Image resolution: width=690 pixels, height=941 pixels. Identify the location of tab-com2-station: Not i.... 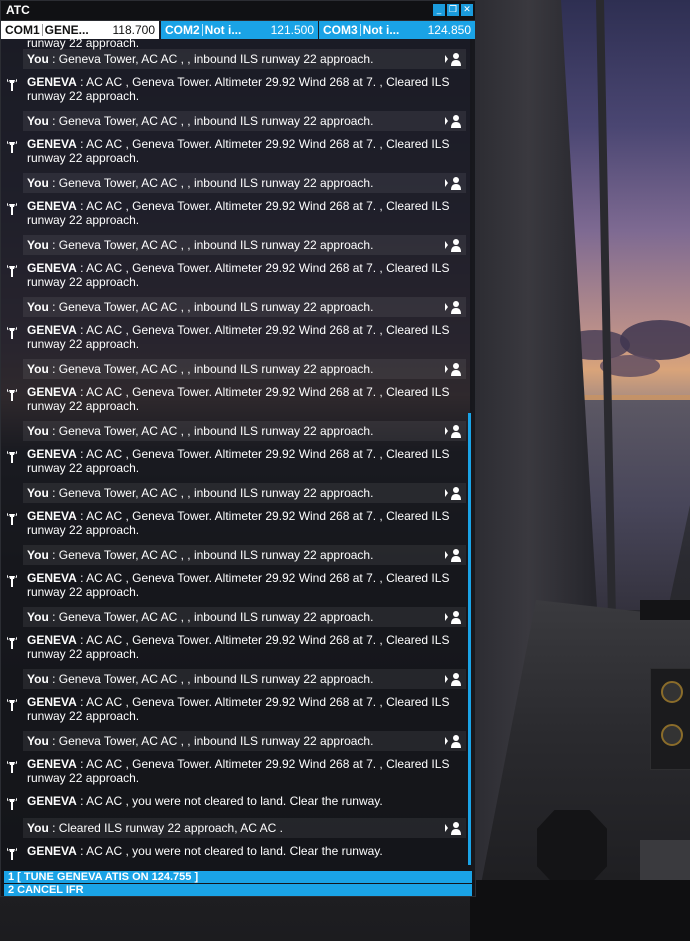
(223, 30).